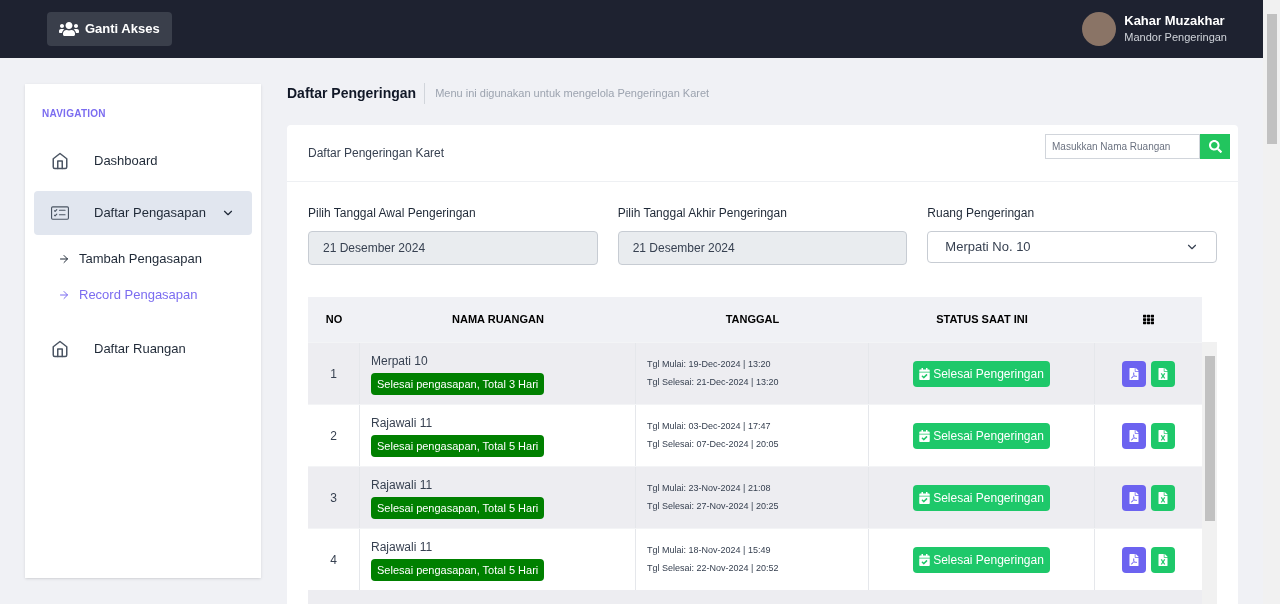  What do you see at coordinates (713, 444) in the screenshot?
I see `end-date: Tgl Selesai: 07-Dec-2024 | 20:05` at bounding box center [713, 444].